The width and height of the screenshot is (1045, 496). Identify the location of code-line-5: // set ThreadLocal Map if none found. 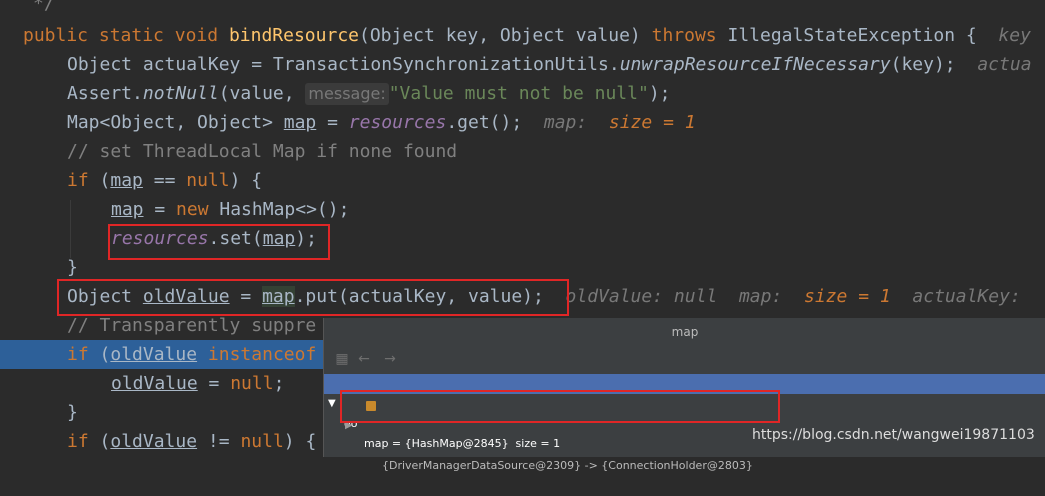
(522, 151).